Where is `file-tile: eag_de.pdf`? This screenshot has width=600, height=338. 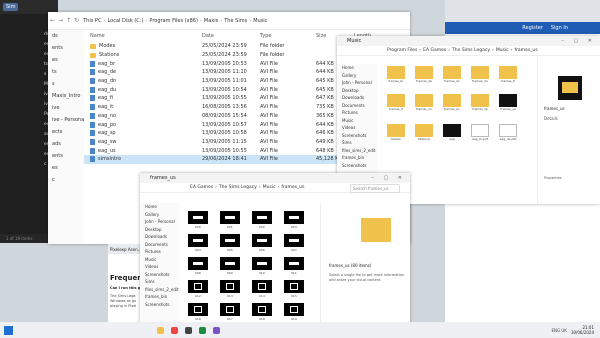 file-tile: eag_de.pdf is located at coordinates (508, 132).